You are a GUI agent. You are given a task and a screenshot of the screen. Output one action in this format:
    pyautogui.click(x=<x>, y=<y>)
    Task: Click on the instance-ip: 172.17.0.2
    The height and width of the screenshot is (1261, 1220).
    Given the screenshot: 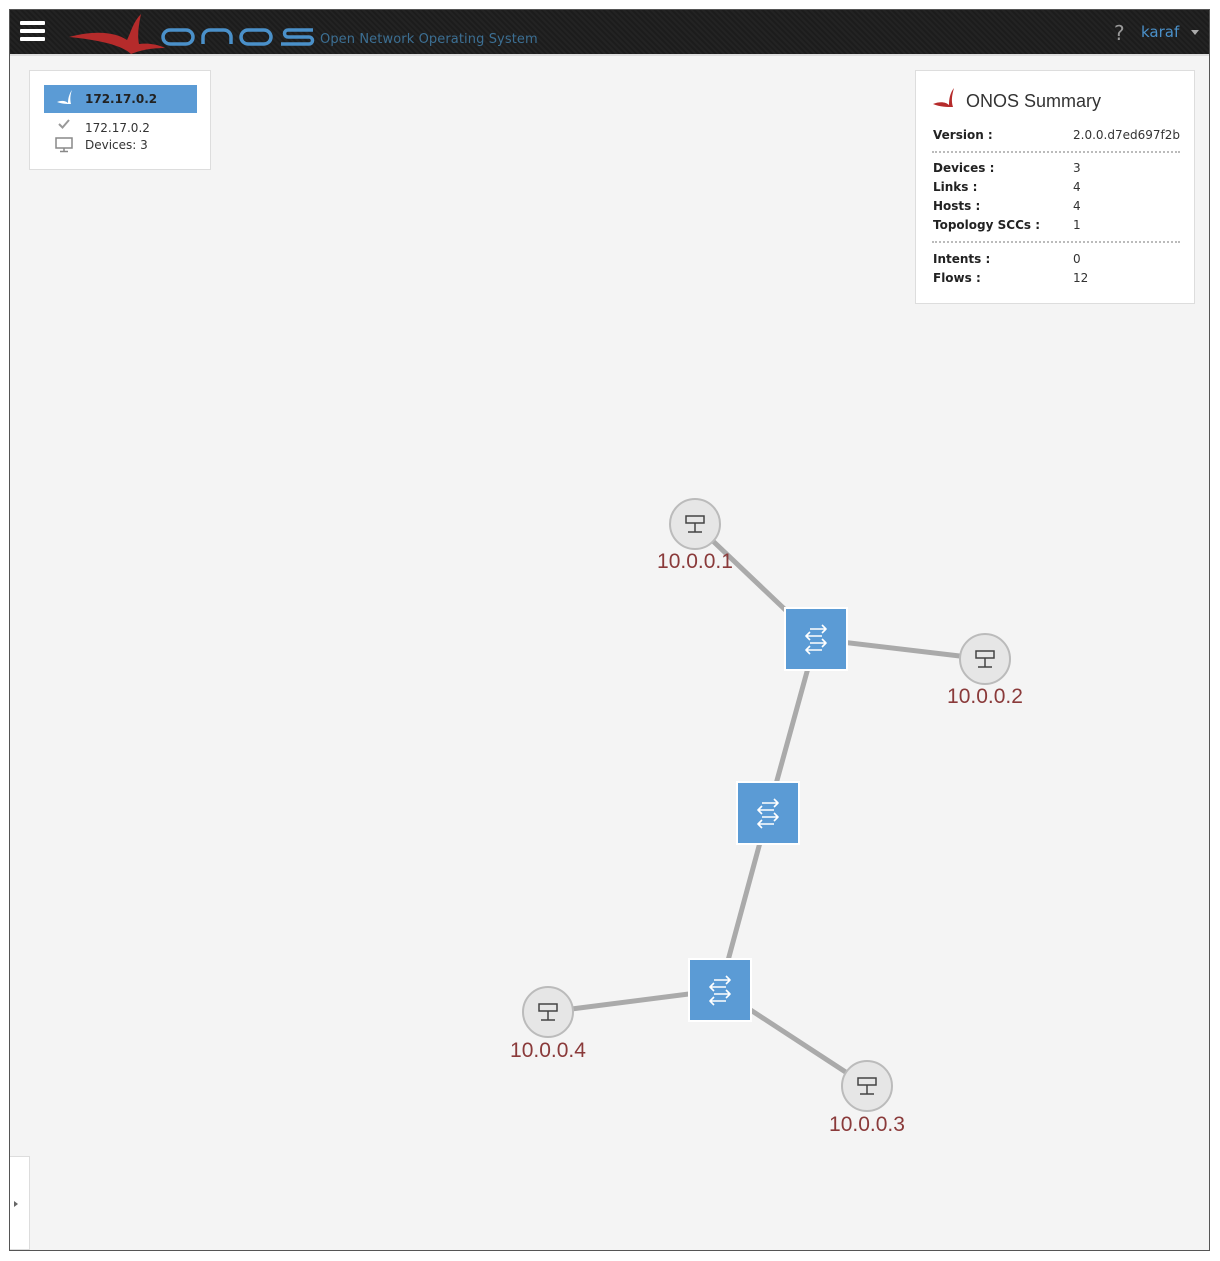 What is the action you would take?
    pyautogui.click(x=117, y=128)
    